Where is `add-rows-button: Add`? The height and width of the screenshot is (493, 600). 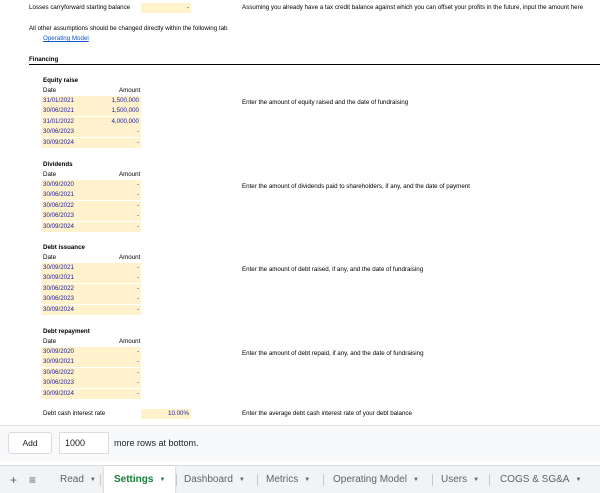
add-rows-button: Add is located at coordinates (30, 443).